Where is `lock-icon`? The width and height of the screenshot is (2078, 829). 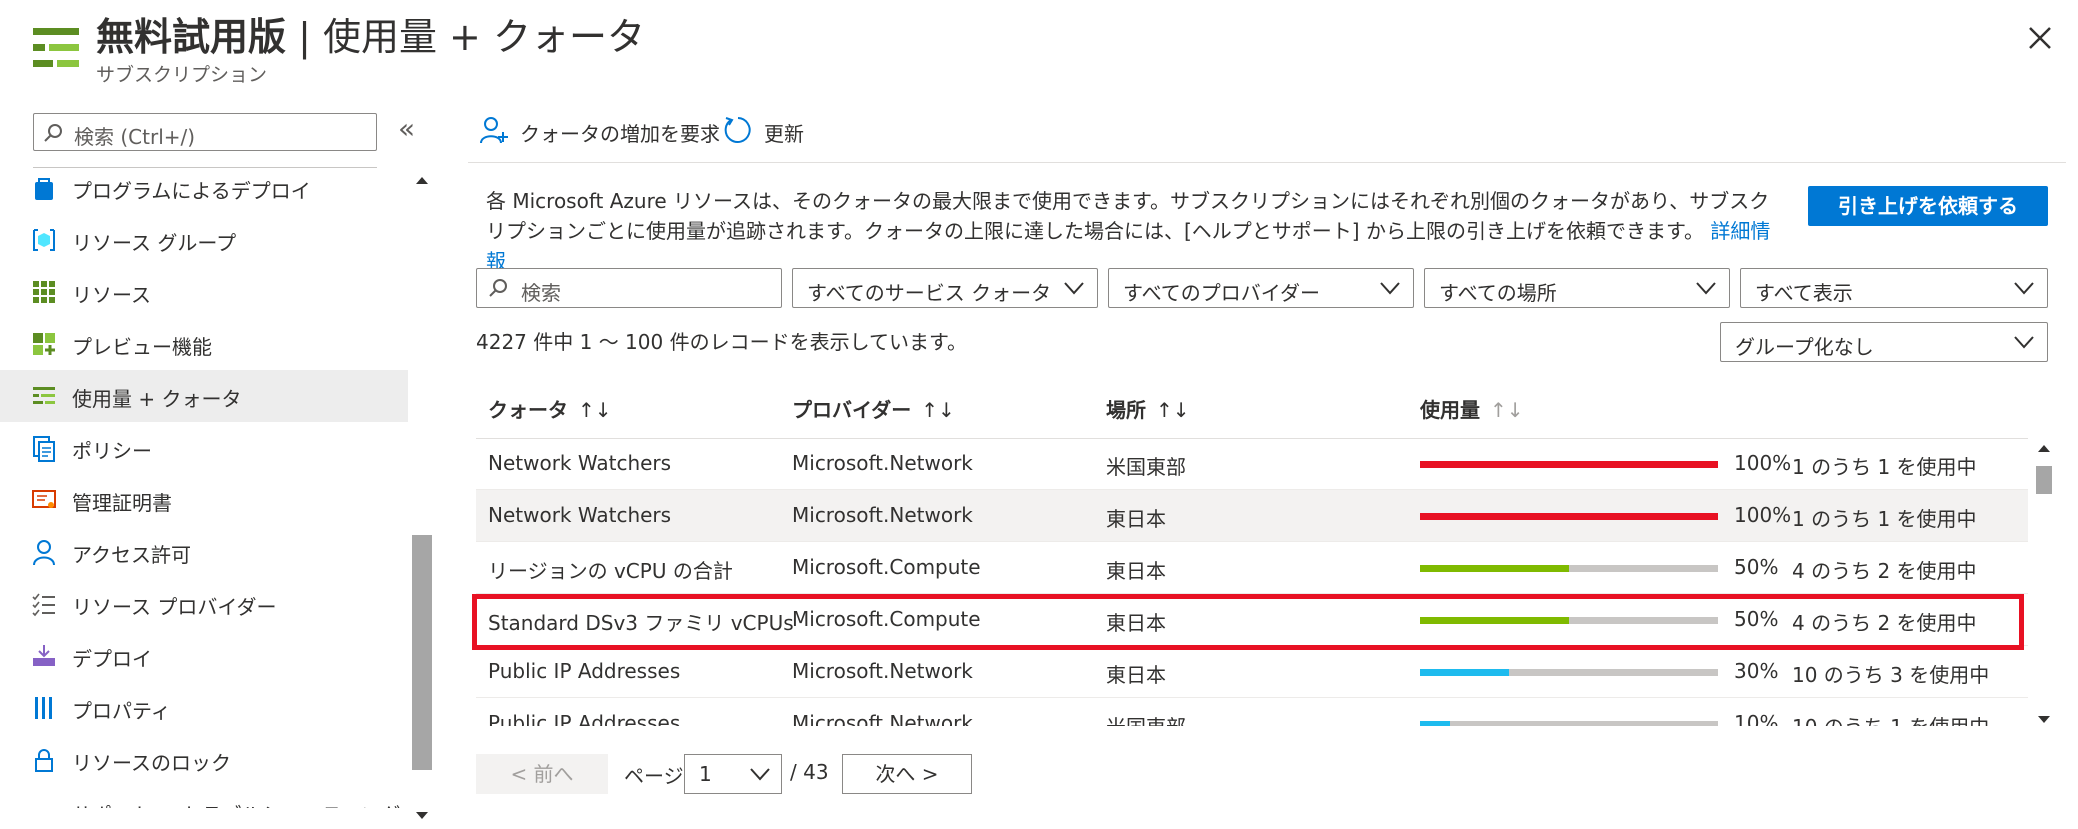
lock-icon is located at coordinates (44, 760).